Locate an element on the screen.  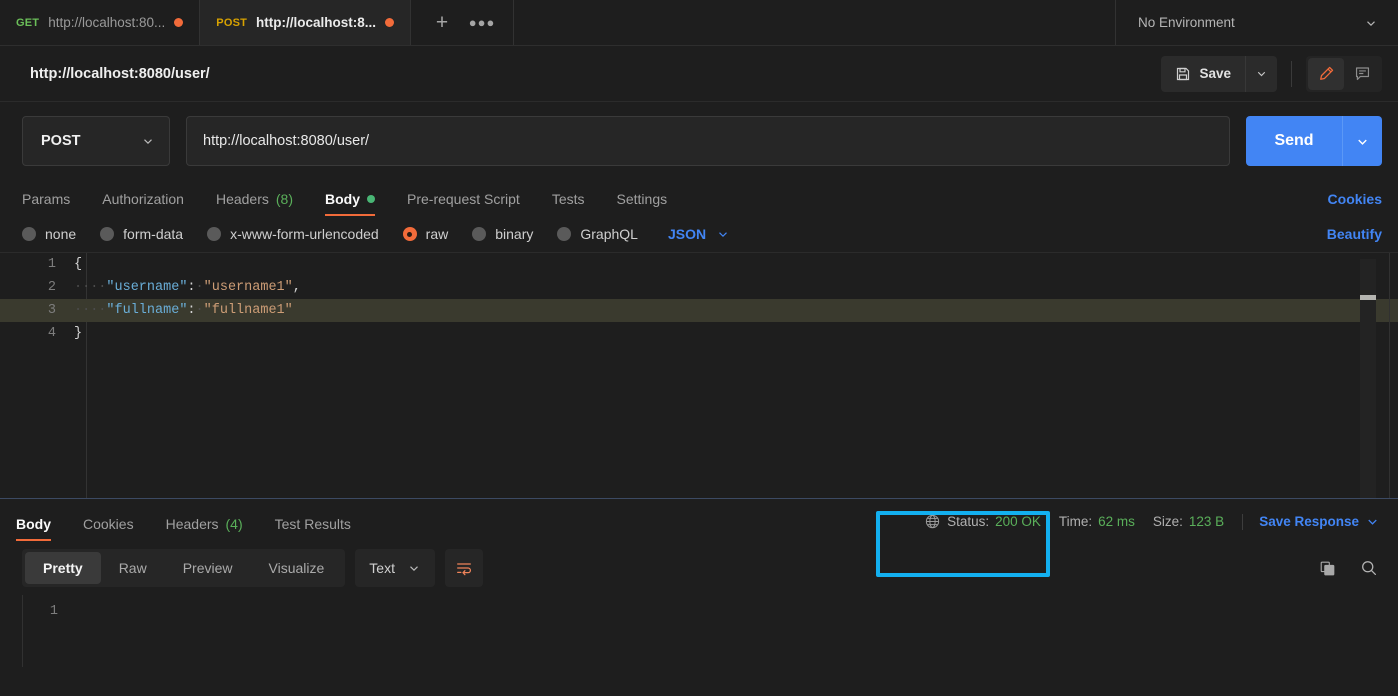
save-response-button: Save Response is located at coordinates (1309, 521).